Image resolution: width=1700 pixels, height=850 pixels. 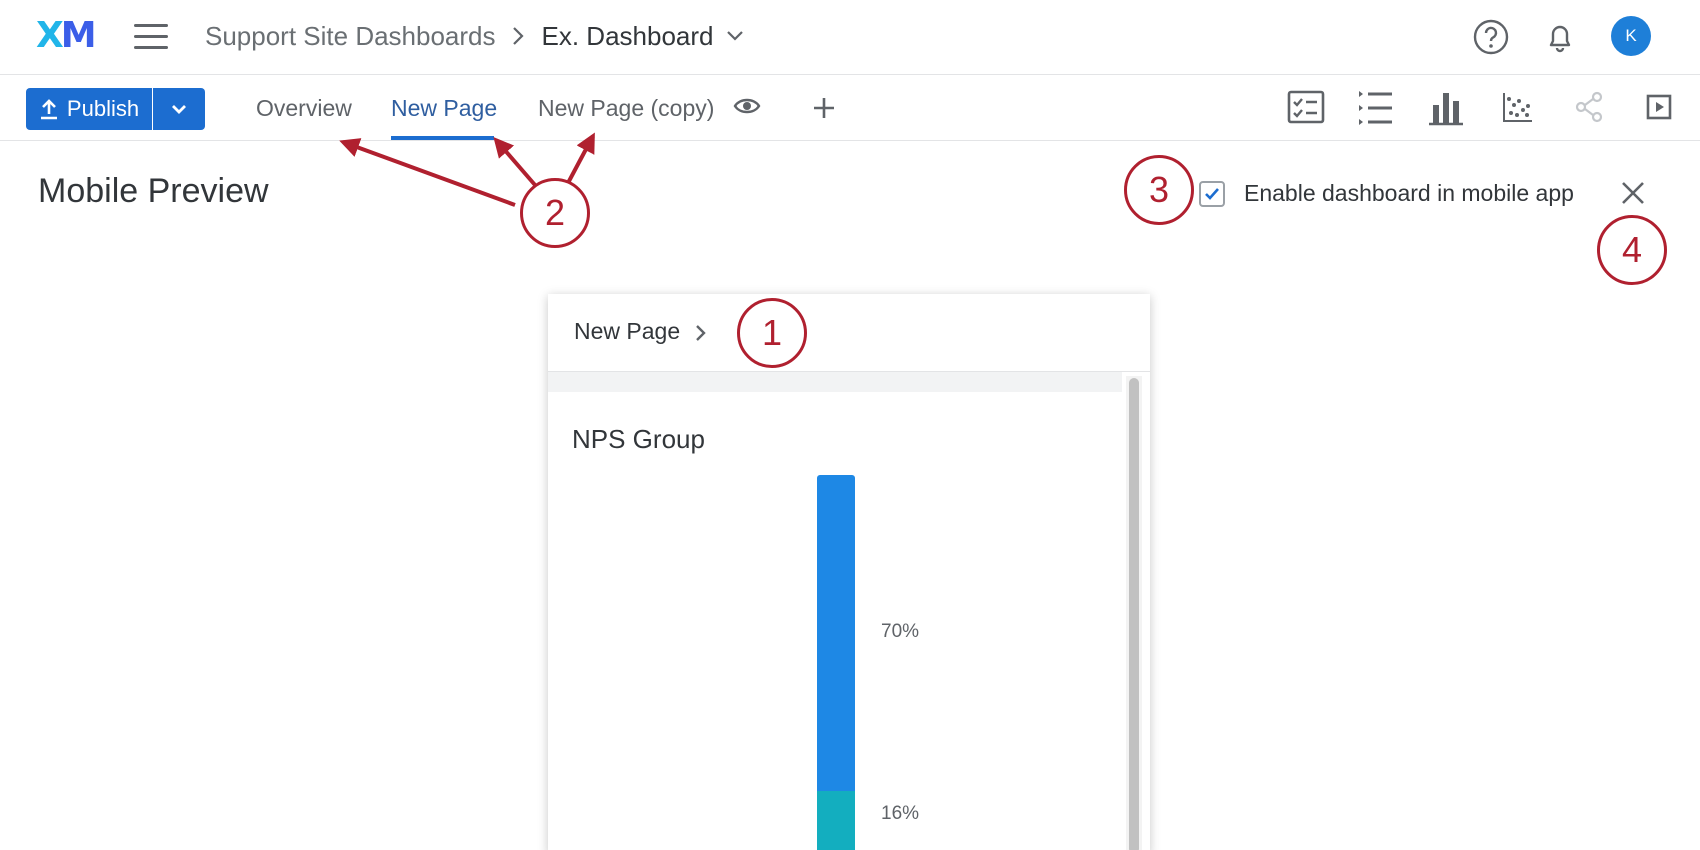 What do you see at coordinates (103, 108) in the screenshot?
I see `publish-label: Publish` at bounding box center [103, 108].